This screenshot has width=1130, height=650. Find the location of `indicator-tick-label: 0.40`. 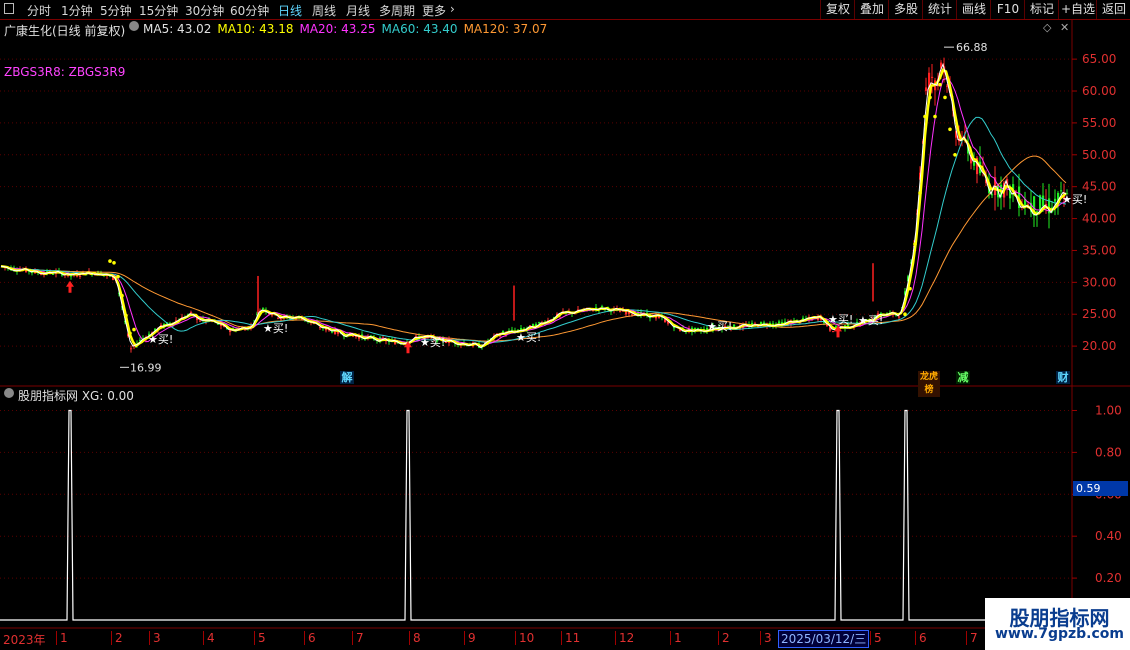

indicator-tick-label: 0.40 is located at coordinates (1108, 536).